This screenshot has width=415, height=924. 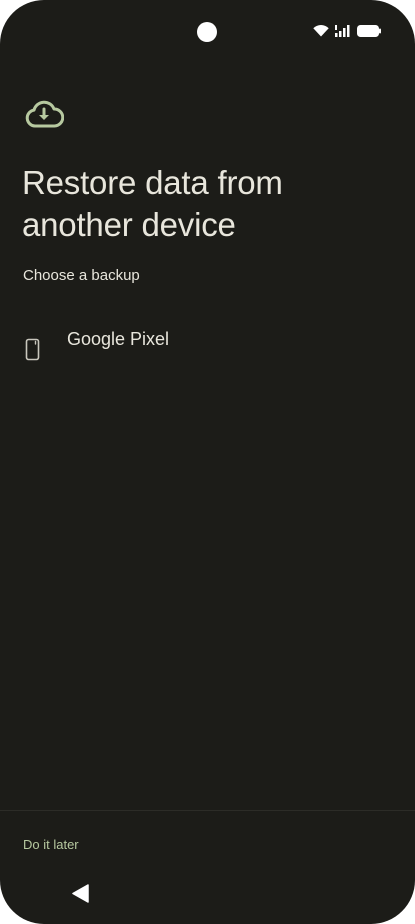 I want to click on wifi-icon, so click(x=321, y=31).